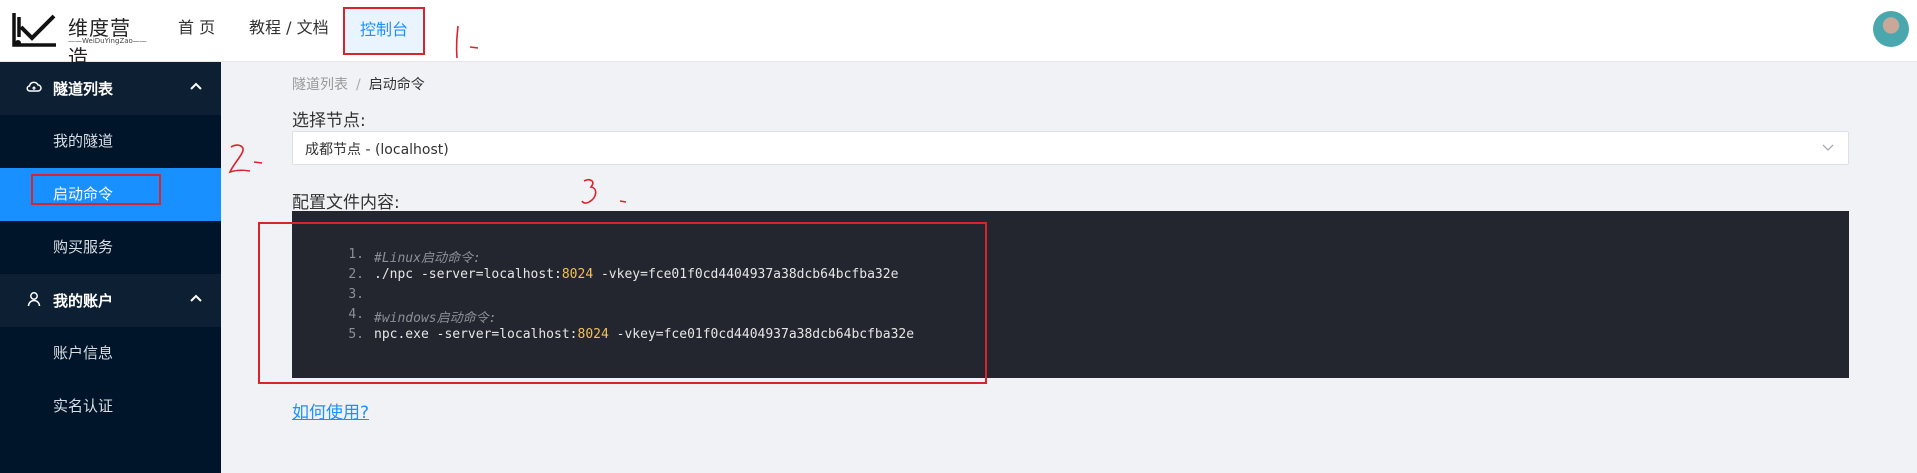  Describe the element at coordinates (289, 31) in the screenshot. I see `nav-docs: 教程 / 文档` at that location.